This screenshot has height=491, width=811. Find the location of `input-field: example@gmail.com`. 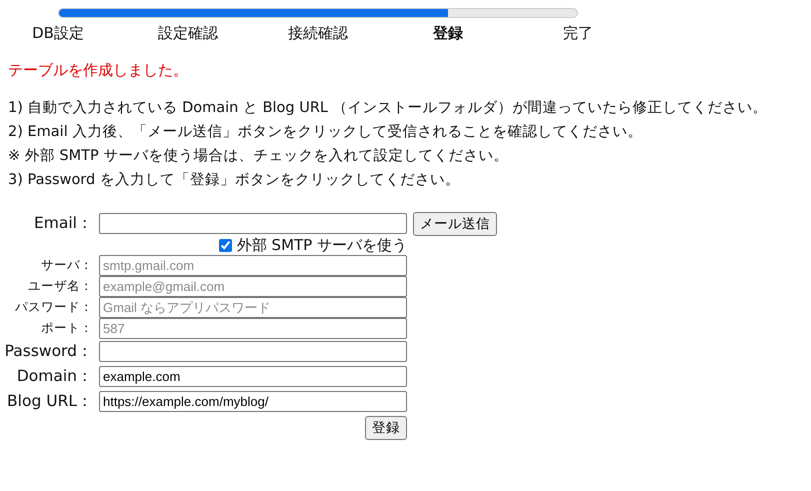

input-field: example@gmail.com is located at coordinates (253, 286).